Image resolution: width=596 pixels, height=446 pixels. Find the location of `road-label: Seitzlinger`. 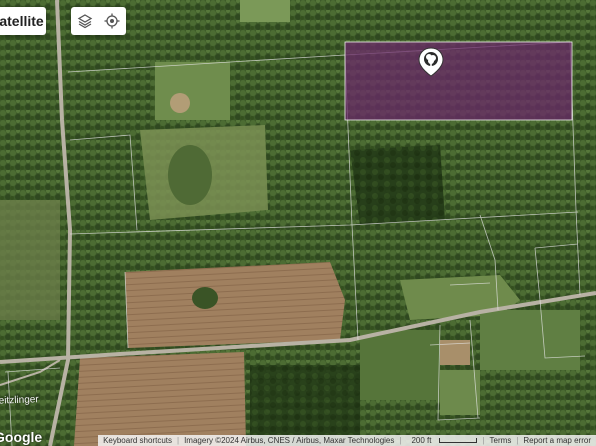

road-label: Seitzlinger is located at coordinates (19, 400).